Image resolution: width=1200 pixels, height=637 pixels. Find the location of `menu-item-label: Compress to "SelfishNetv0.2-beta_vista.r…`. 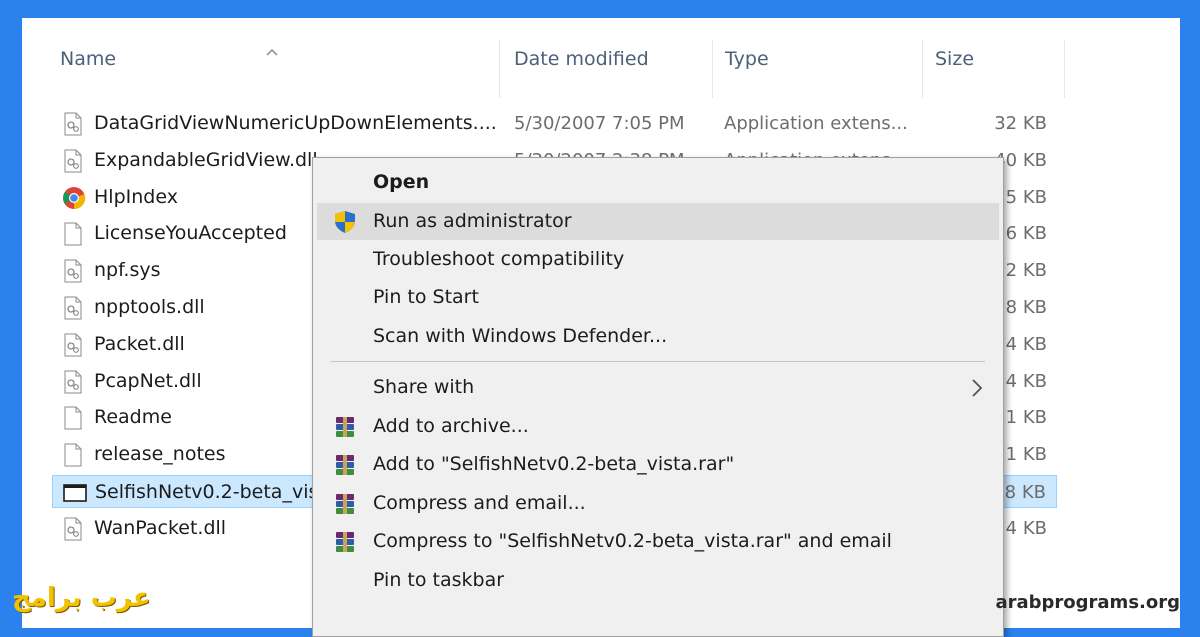

menu-item-label: Compress to "SelfishNetv0.2-beta_vista.r… is located at coordinates (632, 541).